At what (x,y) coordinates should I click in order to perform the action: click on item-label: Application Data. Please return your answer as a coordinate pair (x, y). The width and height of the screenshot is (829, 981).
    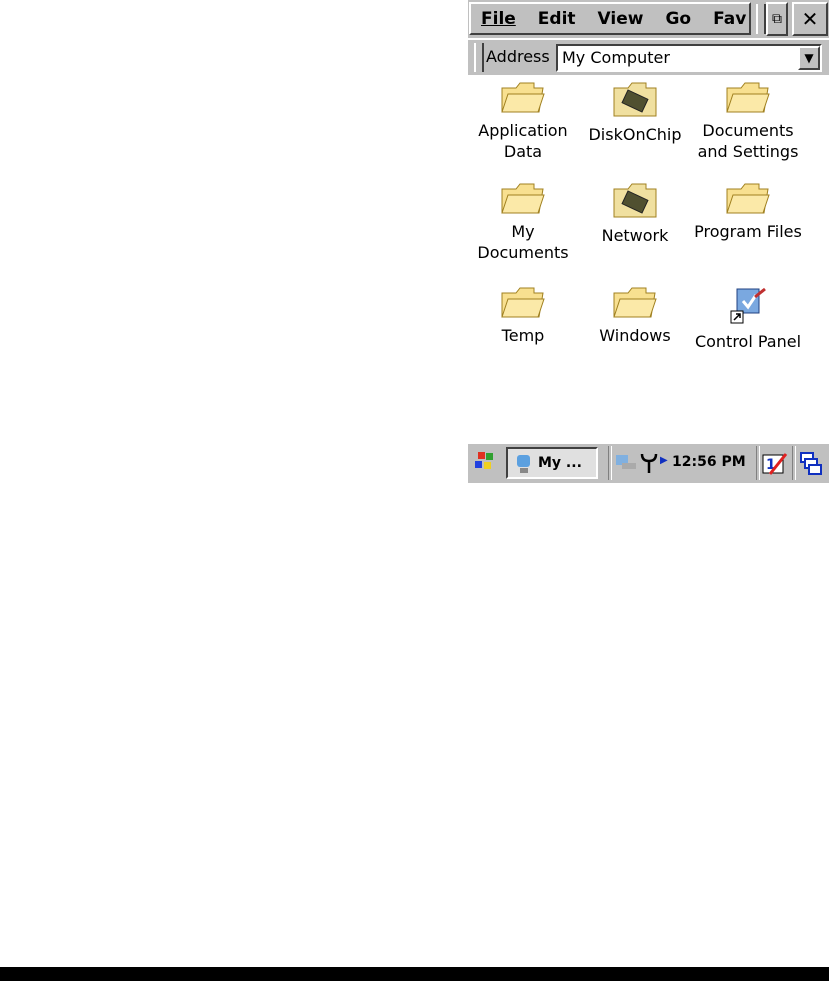
    Looking at the image, I should click on (523, 141).